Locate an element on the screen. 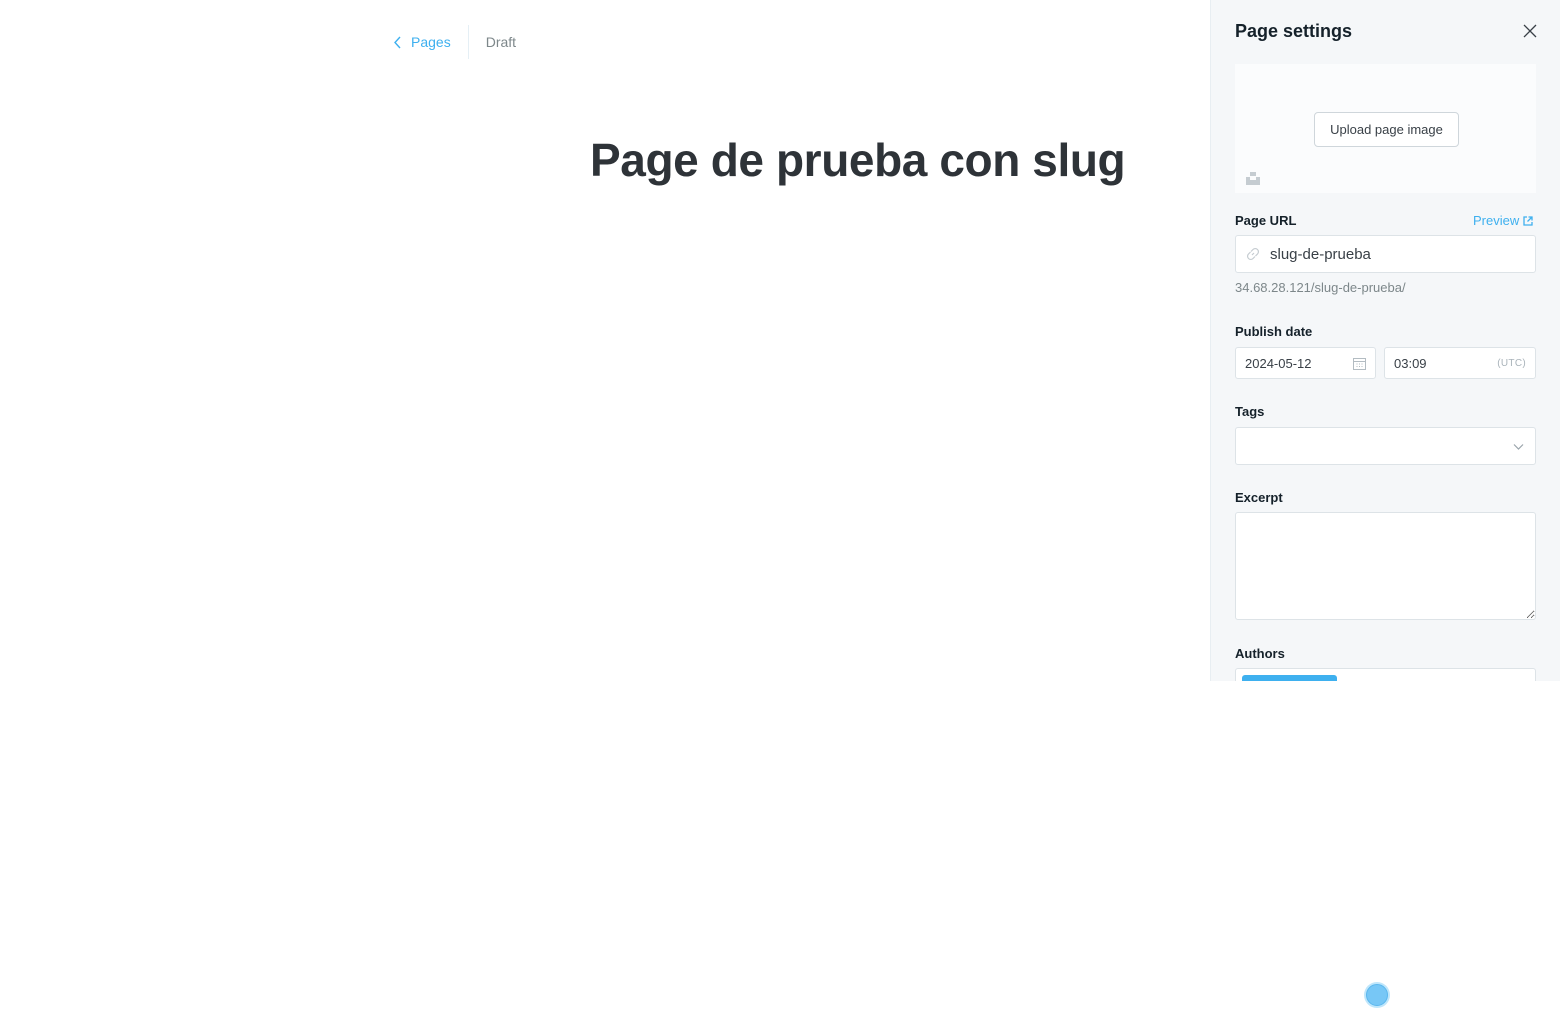 This screenshot has height=1021, width=1560. author-token is located at coordinates (1289, 678).